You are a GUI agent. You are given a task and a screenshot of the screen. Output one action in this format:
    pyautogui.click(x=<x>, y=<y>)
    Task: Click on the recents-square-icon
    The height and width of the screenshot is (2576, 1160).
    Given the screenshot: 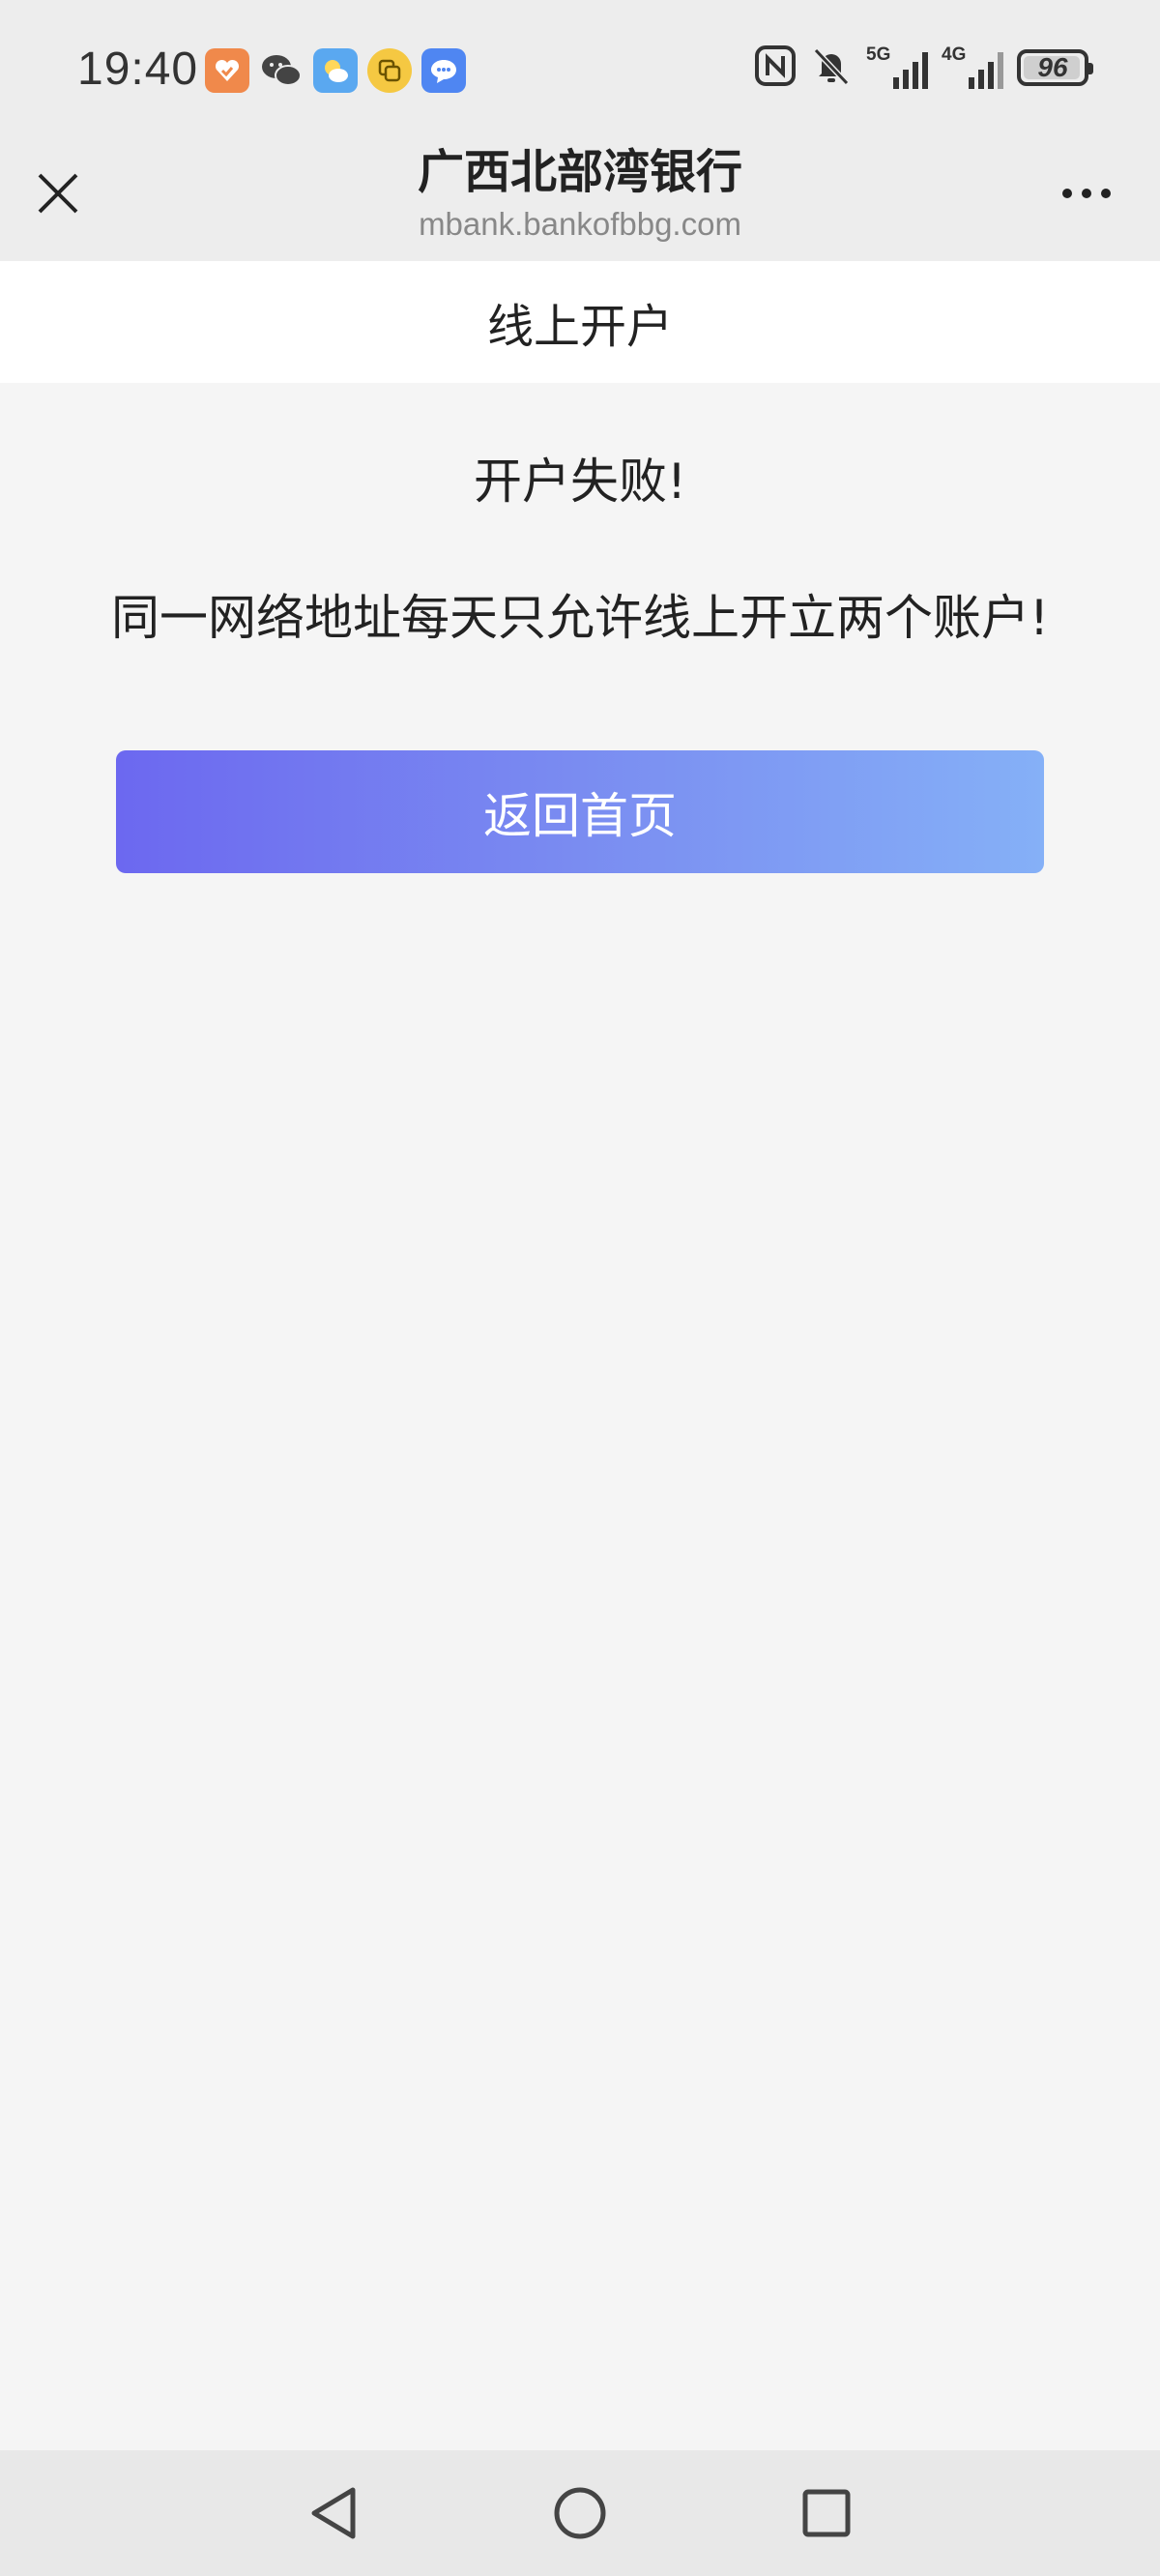 What is the action you would take?
    pyautogui.click(x=827, y=2513)
    